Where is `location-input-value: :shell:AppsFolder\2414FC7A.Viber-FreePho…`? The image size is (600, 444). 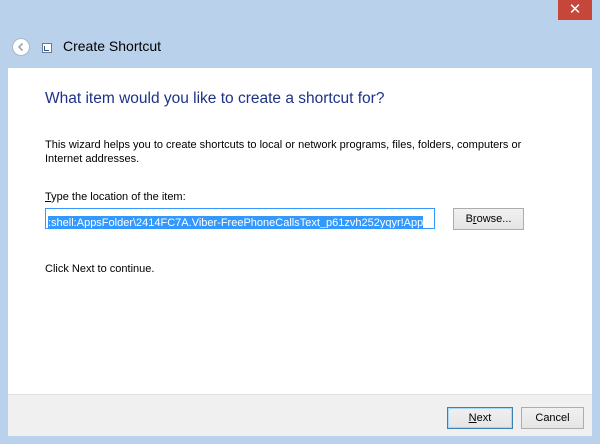 location-input-value: :shell:AppsFolder\2414FC7A.Viber-FreePho… is located at coordinates (236, 222).